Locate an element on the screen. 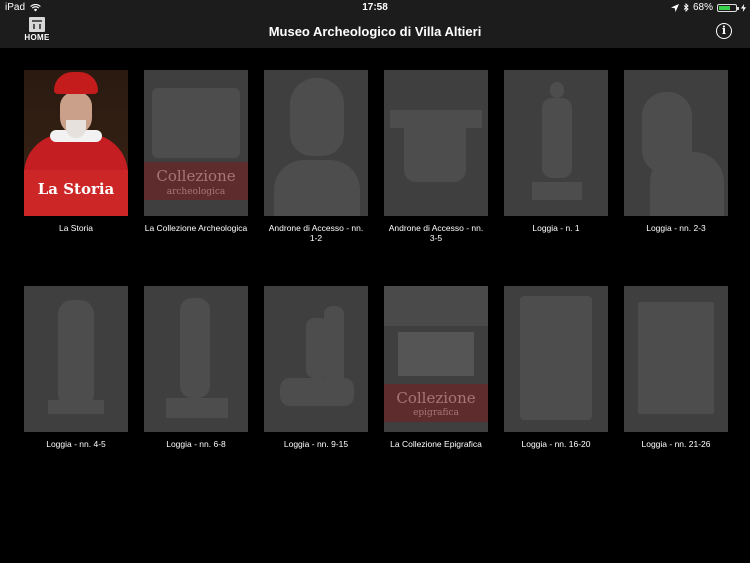 This screenshot has height=563, width=750. tile-caption: Loggia - nn. 9-15 is located at coordinates (316, 444).